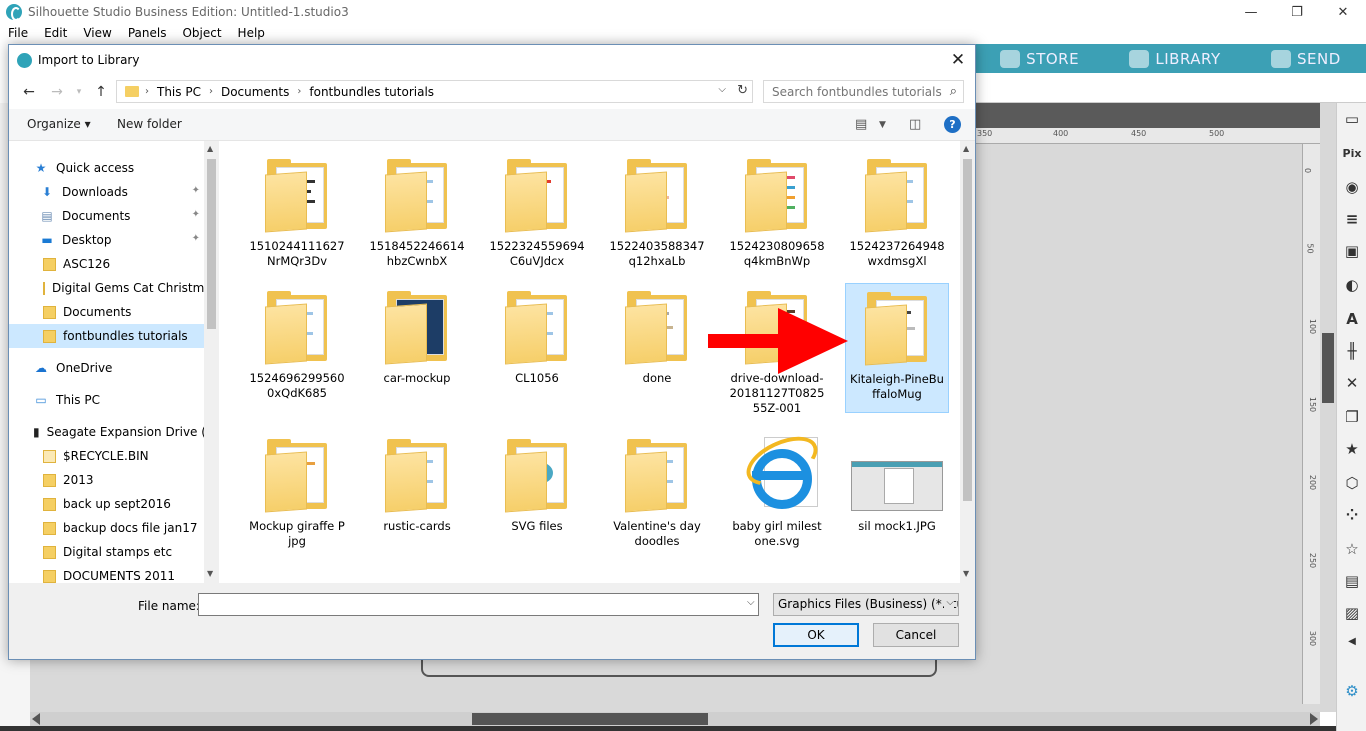  Describe the element at coordinates (106, 504) in the screenshot. I see `nav-item-back-up-sept2016: back up sept2016` at that location.